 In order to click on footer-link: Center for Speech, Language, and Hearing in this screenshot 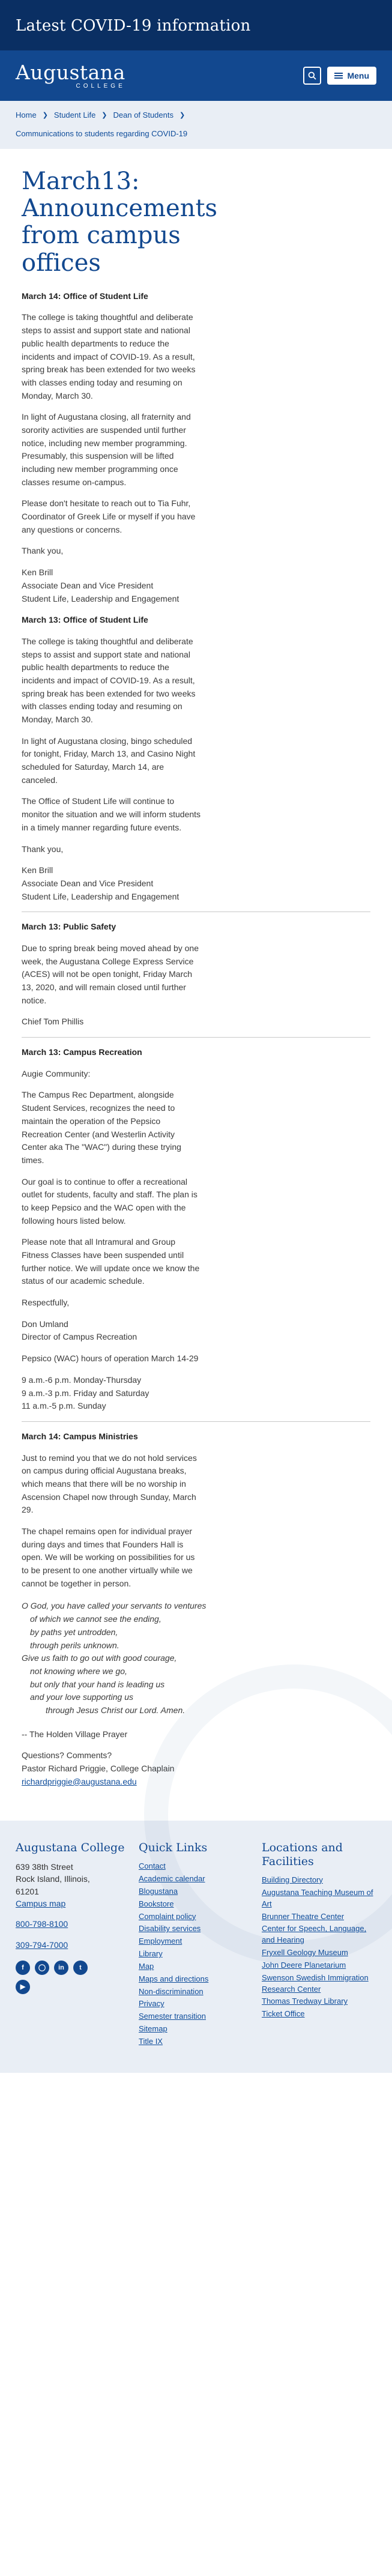, I will do `click(319, 1934)`.